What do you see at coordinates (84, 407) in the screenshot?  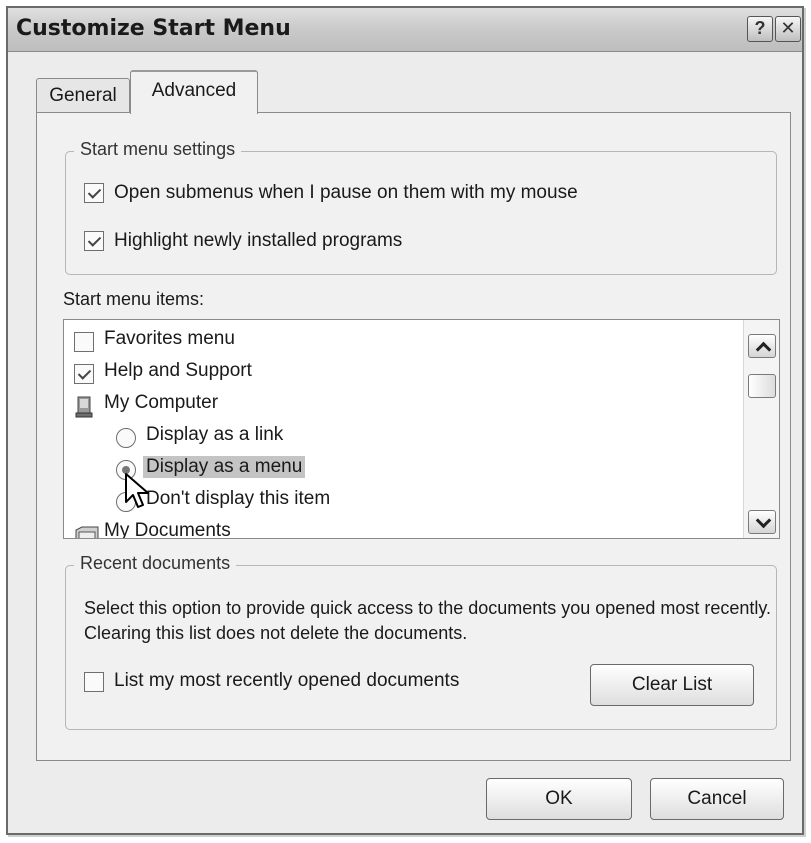 I see `computer-icon` at bounding box center [84, 407].